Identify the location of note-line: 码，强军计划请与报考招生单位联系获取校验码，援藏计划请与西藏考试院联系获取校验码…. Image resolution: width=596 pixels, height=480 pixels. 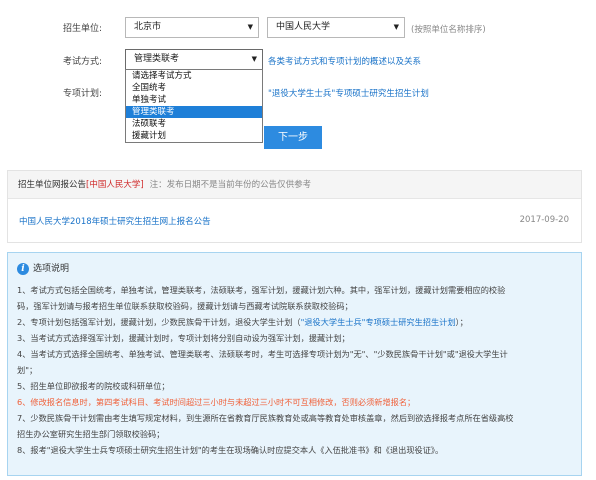
(185, 306).